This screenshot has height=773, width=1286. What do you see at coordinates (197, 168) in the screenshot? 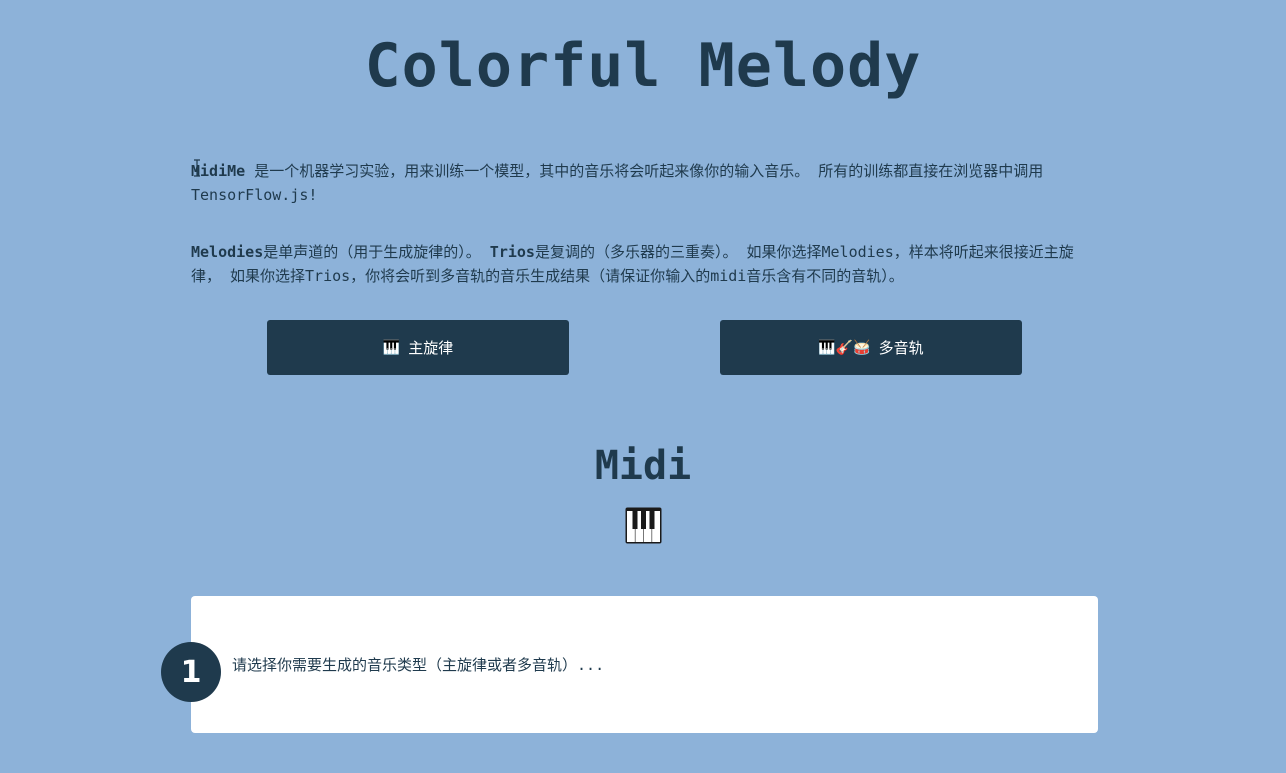
I see `text-cursor-icon` at bounding box center [197, 168].